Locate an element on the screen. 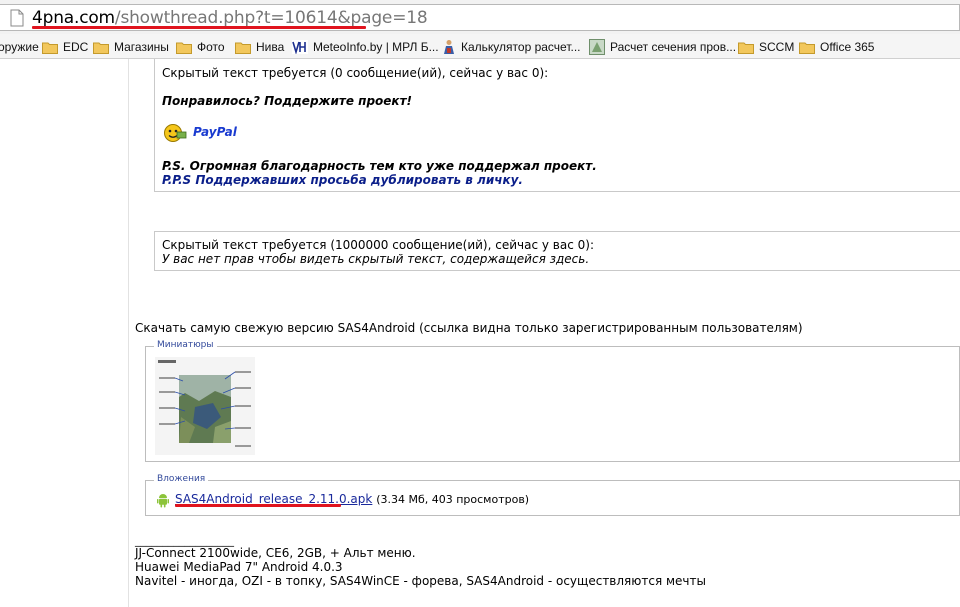 The width and height of the screenshot is (960, 607). bookmark-photo: Фото is located at coordinates (200, 47).